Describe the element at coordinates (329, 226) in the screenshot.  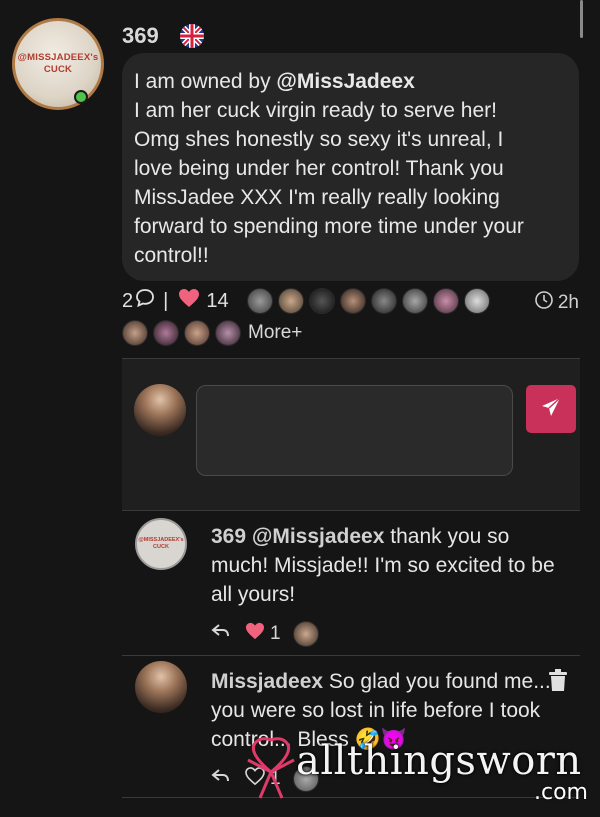
I see `post-line: forward to spending more time under your` at that location.